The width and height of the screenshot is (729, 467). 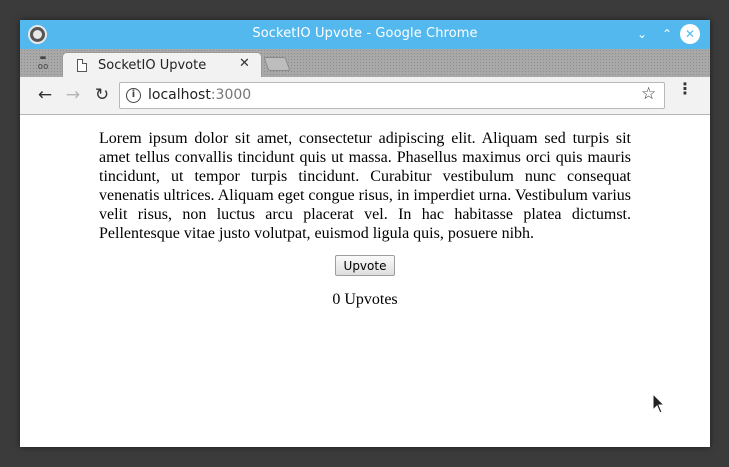 I want to click on tab-strip: ▬ oo SocketIO Upvote ✕, so click(x=365, y=63).